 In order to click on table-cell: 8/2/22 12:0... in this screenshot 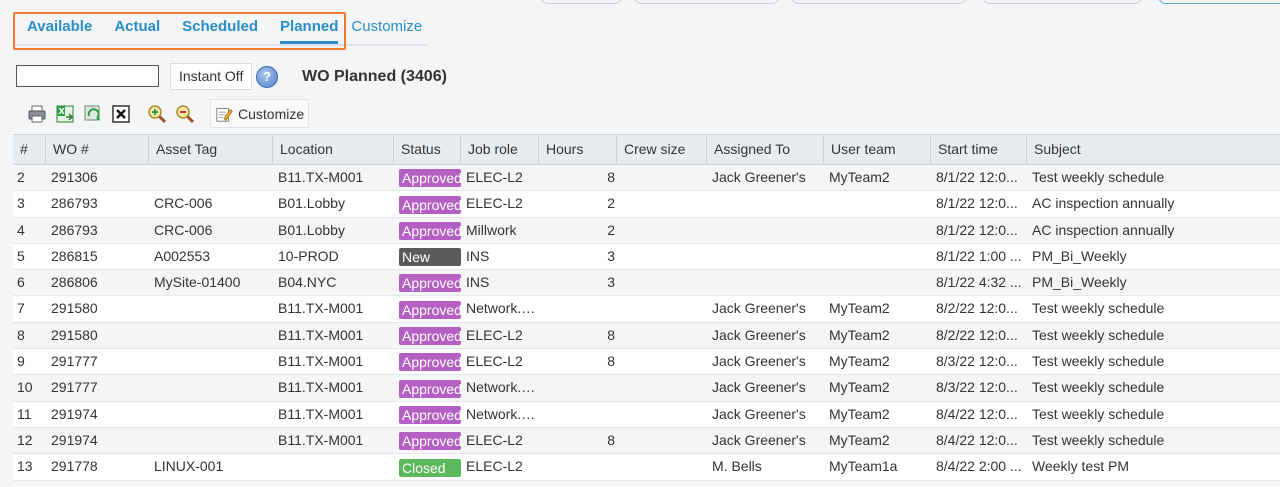, I will do `click(977, 334)`.